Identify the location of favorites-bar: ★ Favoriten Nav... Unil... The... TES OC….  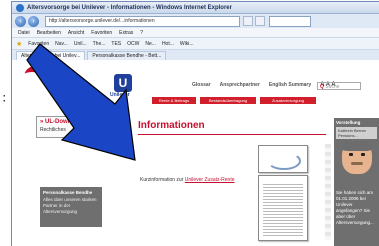
(195, 44).